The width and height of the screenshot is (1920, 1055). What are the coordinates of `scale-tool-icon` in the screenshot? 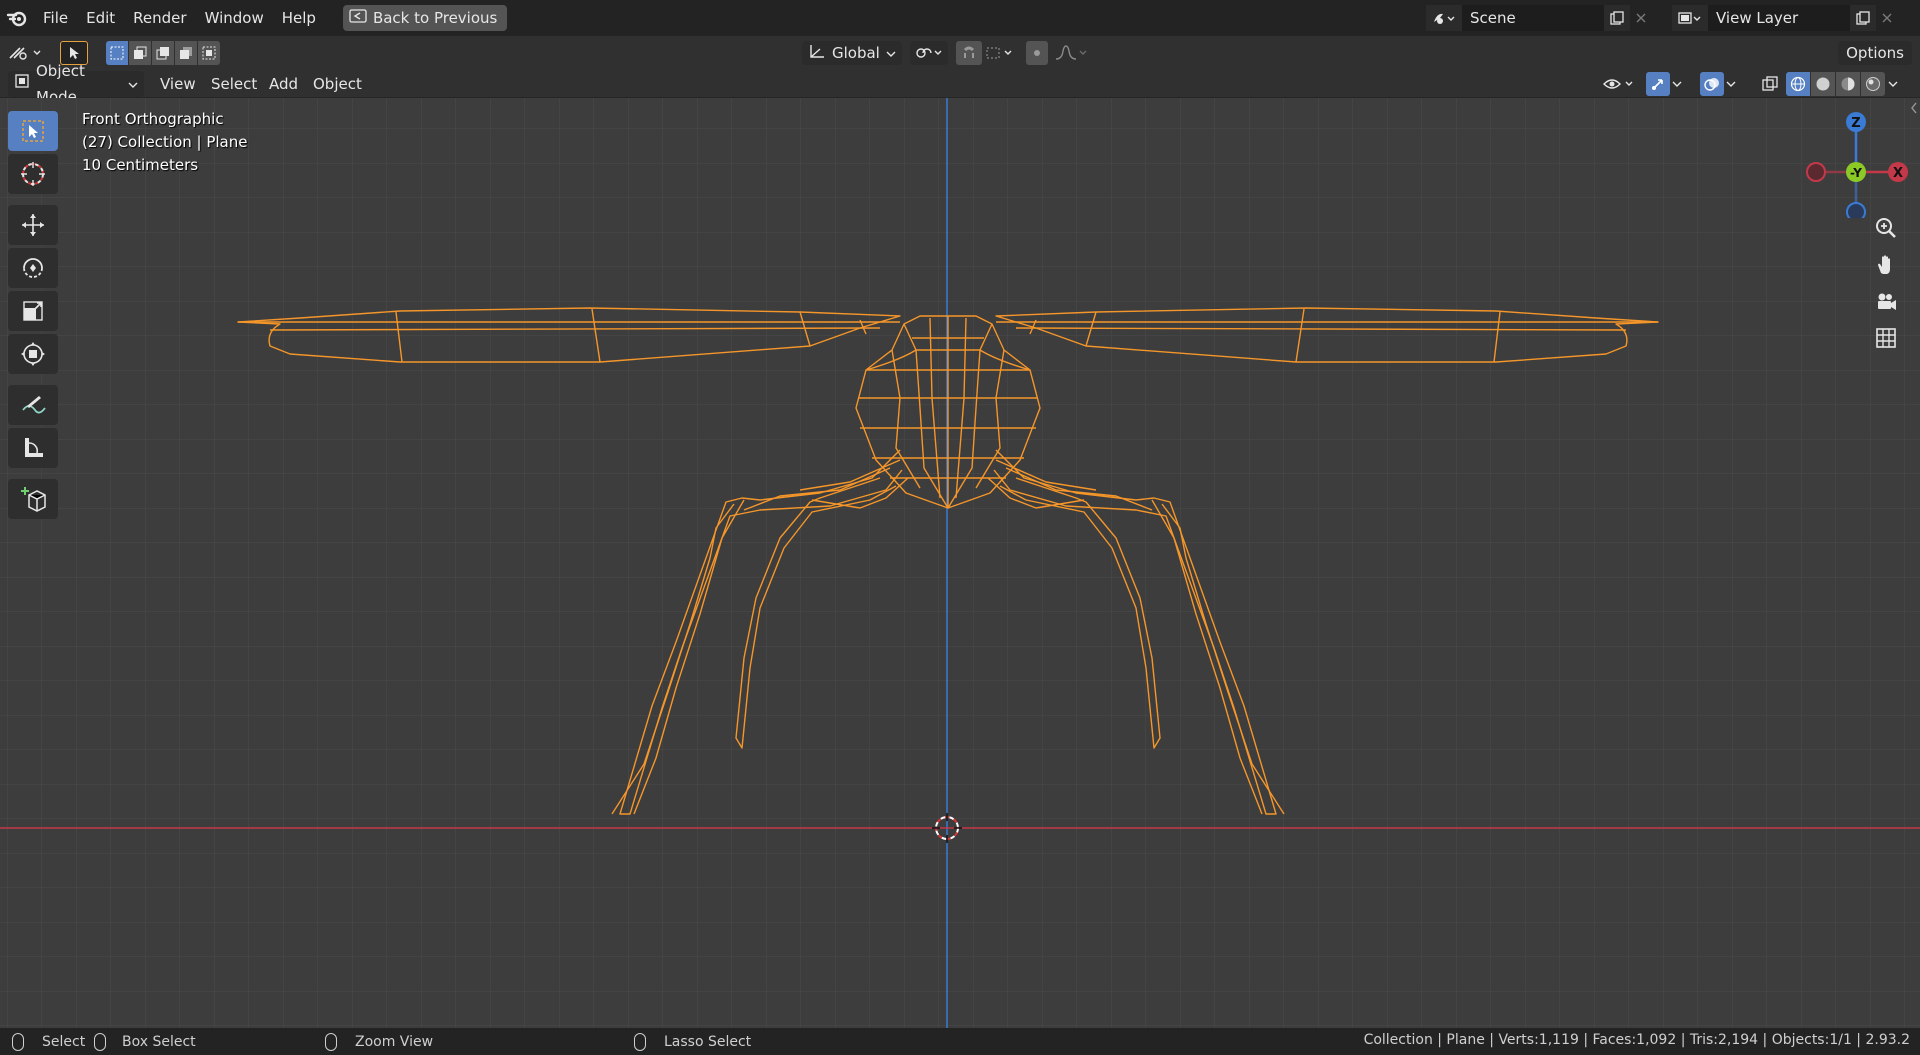 It's located at (33, 311).